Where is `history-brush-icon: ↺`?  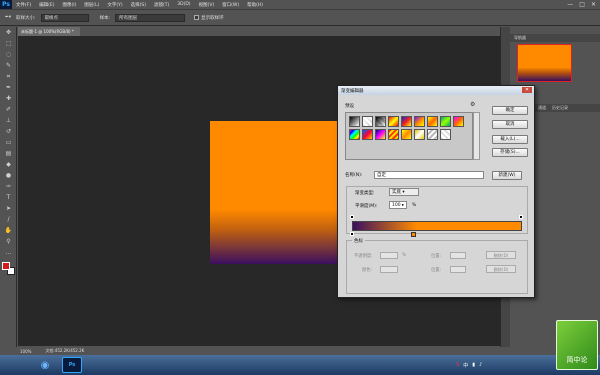 history-brush-icon: ↺ is located at coordinates (8, 131).